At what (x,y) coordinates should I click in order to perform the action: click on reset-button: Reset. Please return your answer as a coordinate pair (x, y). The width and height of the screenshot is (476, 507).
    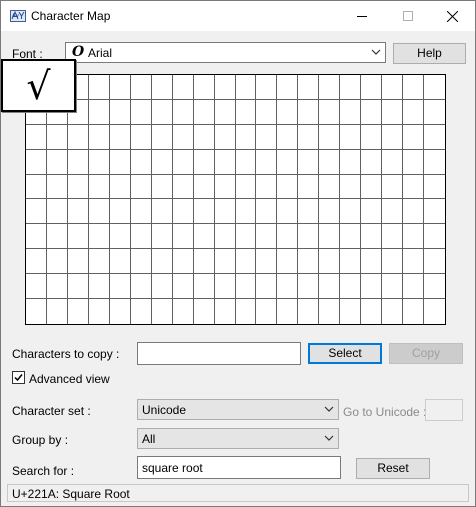
    Looking at the image, I should click on (393, 468).